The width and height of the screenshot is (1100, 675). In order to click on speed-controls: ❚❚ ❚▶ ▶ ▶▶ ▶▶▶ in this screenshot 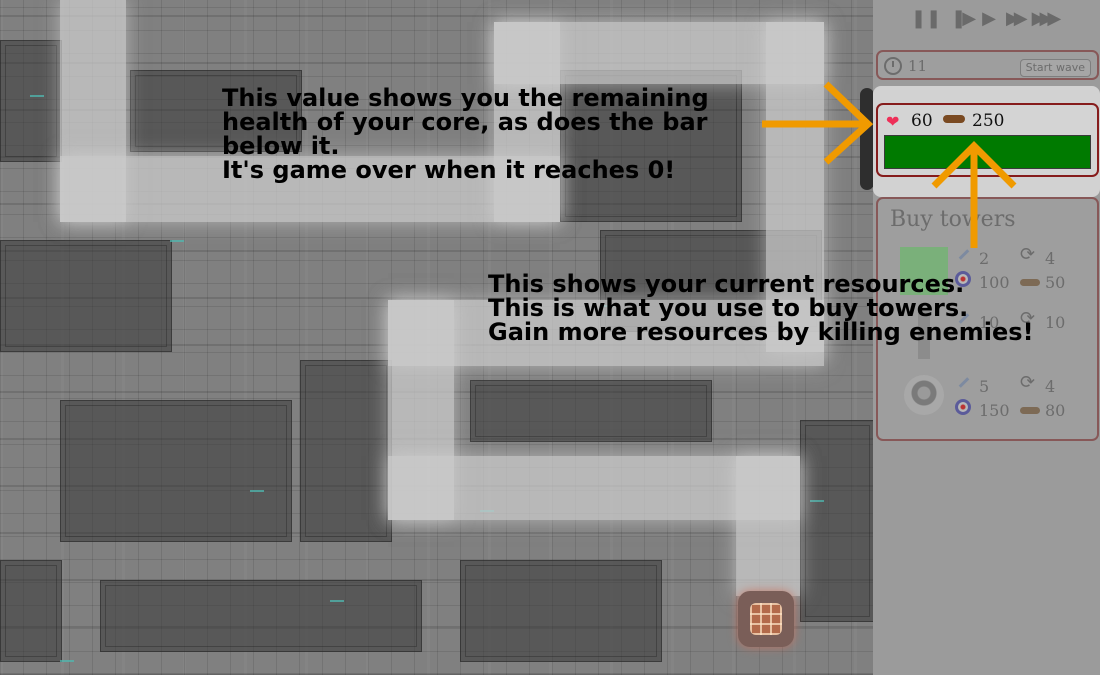, I will do `click(986, 18)`.